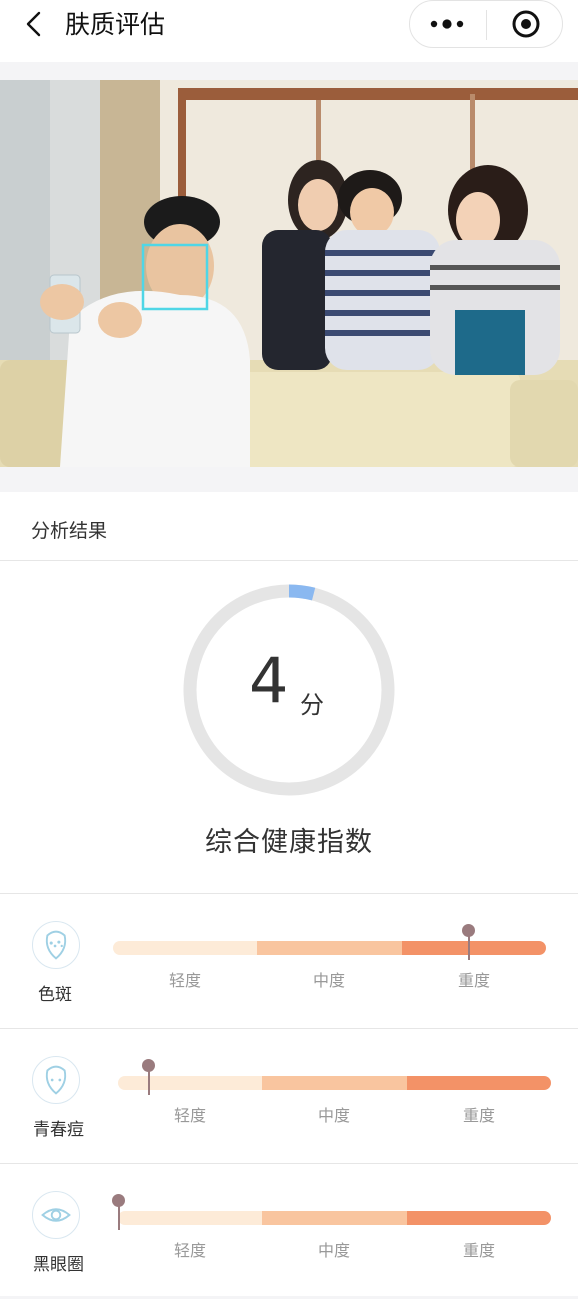 The image size is (578, 1299). Describe the element at coordinates (289, 1096) in the screenshot. I see `metric-row-acne: 青春痘 轻度 中度 重度` at that location.